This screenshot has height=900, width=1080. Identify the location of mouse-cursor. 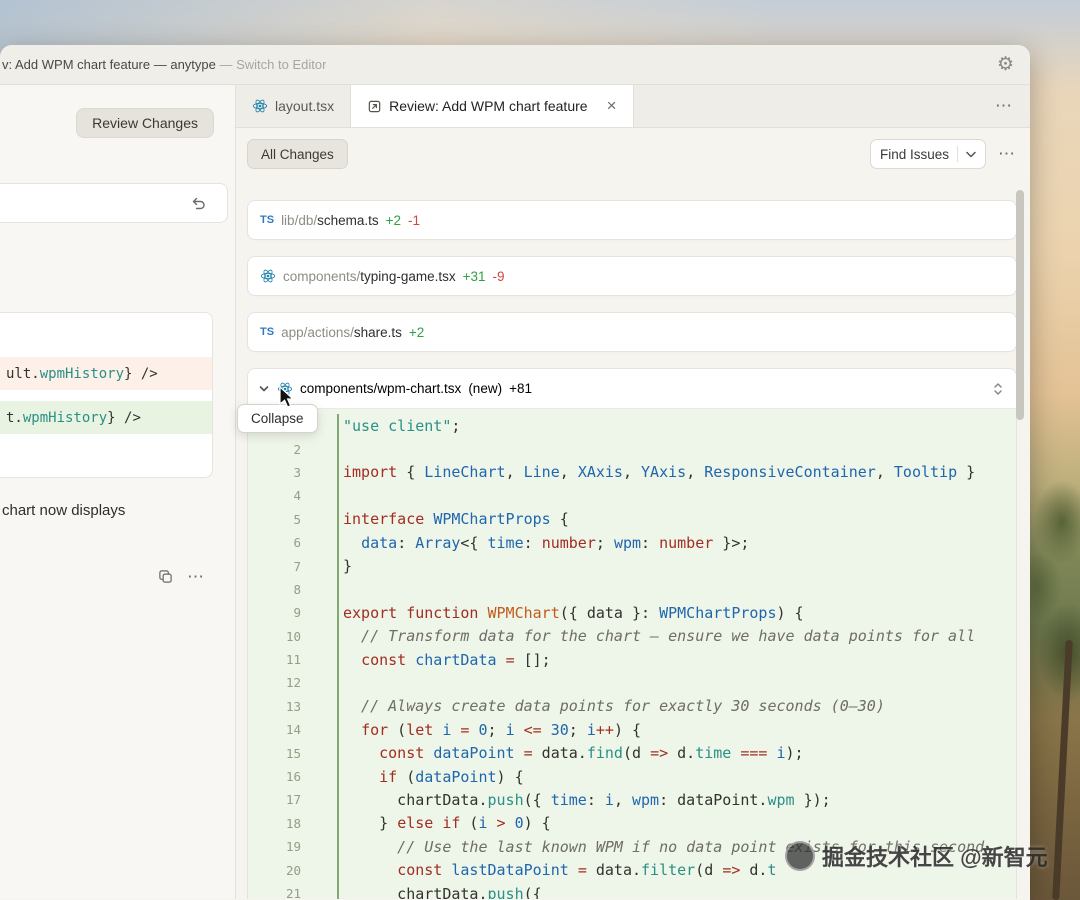
(287, 397).